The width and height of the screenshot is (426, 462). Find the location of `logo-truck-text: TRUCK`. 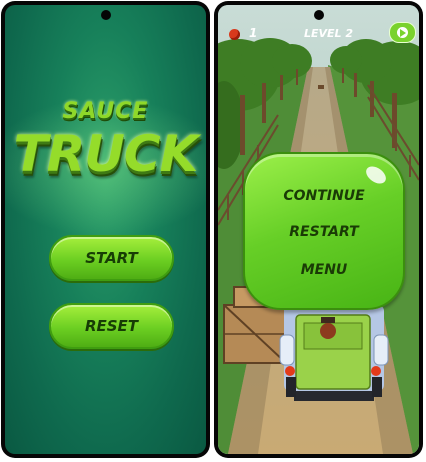

logo-truck-text: TRUCK is located at coordinates (106, 154).